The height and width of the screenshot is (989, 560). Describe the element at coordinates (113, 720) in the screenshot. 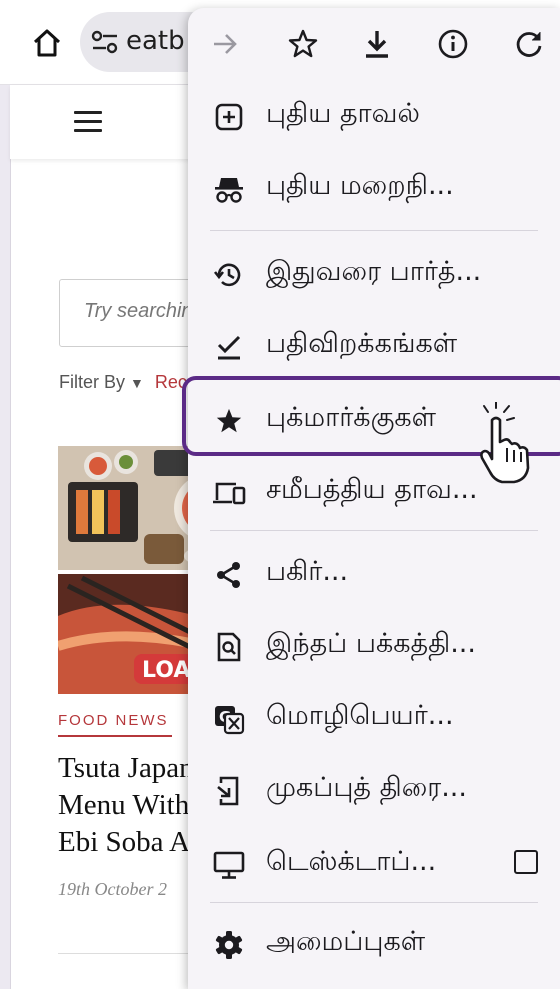

I see `article-category: FOOD NEWS` at that location.